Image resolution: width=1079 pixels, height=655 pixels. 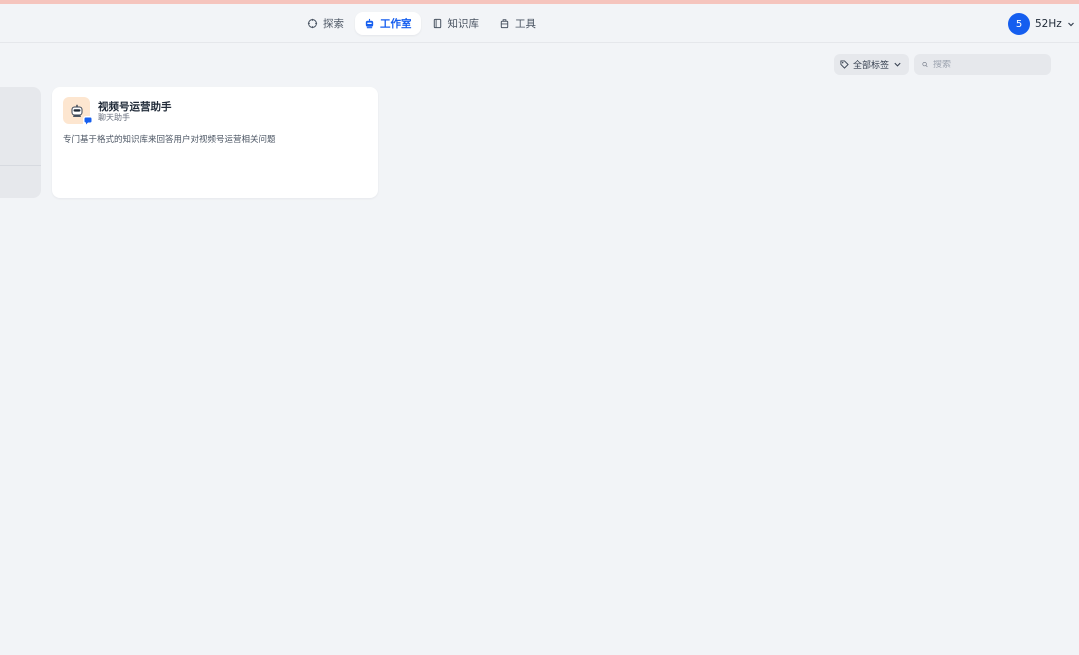 What do you see at coordinates (463, 24) in the screenshot?
I see `nav-knowledge-label: 知识库` at bounding box center [463, 24].